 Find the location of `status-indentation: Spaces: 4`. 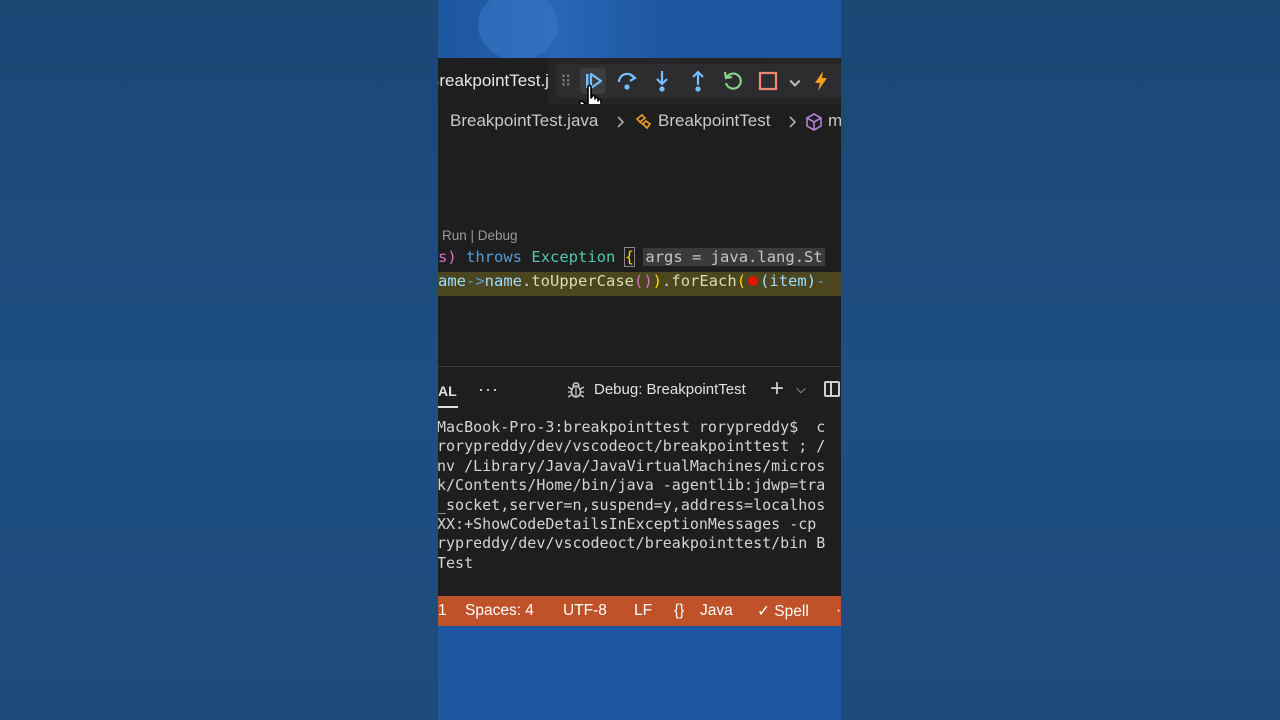

status-indentation: Spaces: 4 is located at coordinates (499, 611).